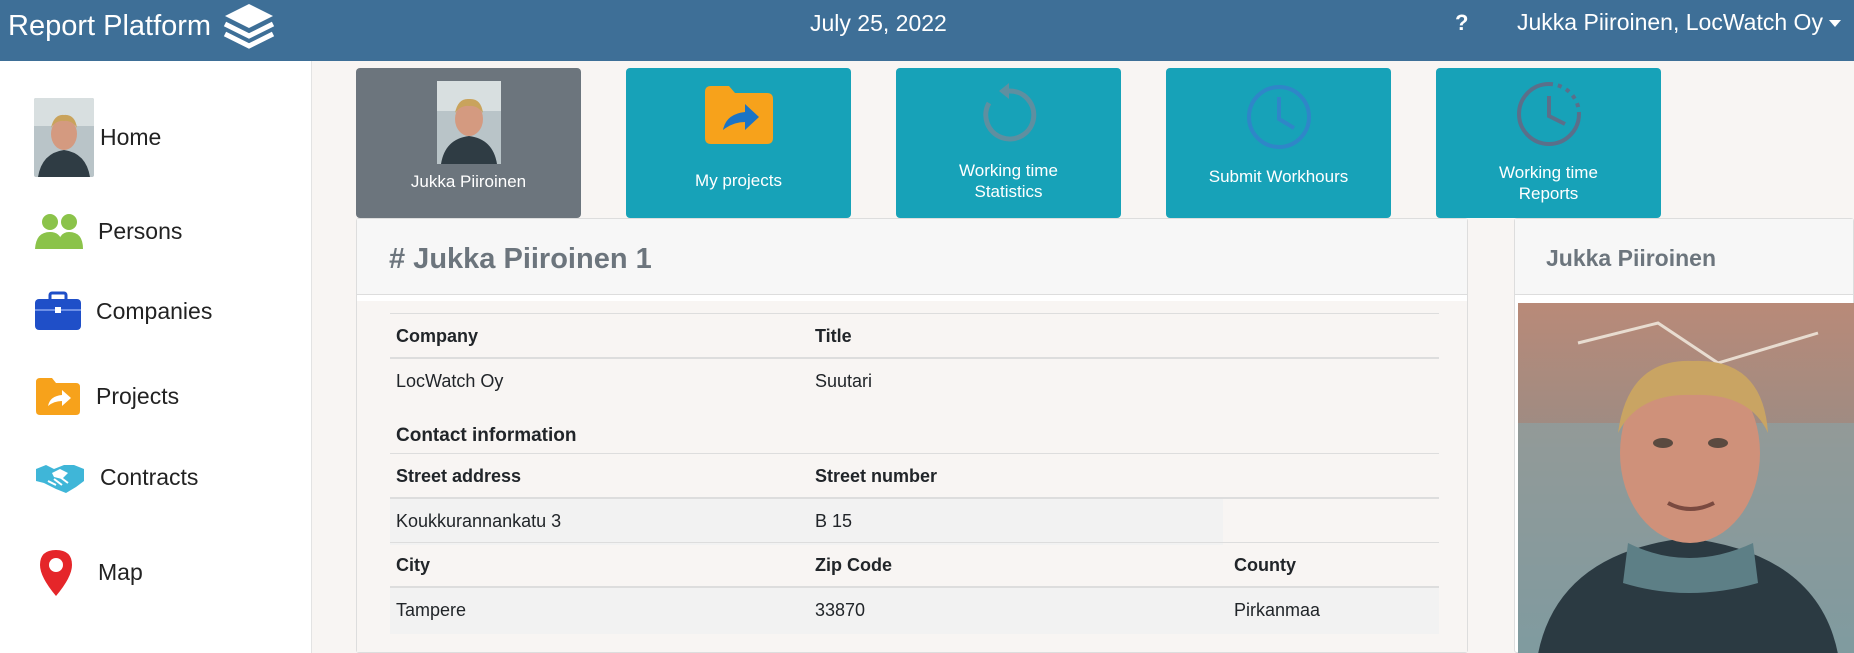 This screenshot has width=1854, height=653. Describe the element at coordinates (56, 572) in the screenshot. I see `map-pin-icon` at that location.